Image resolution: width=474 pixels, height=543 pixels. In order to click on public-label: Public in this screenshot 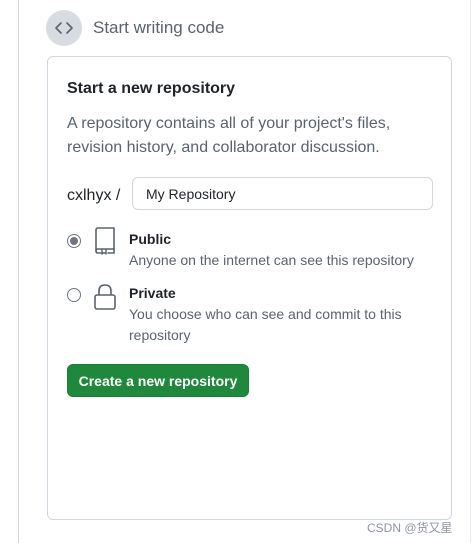, I will do `click(150, 239)`.